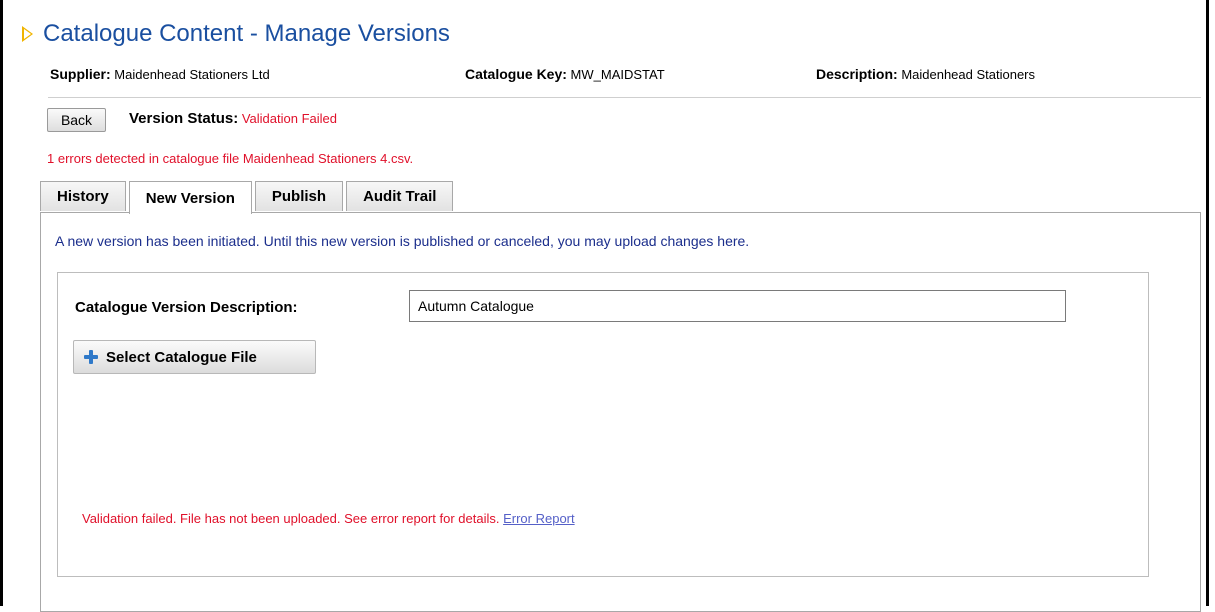 Image resolution: width=1215 pixels, height=612 pixels. I want to click on catalogue-key-label: Catalogue Key:, so click(516, 74).